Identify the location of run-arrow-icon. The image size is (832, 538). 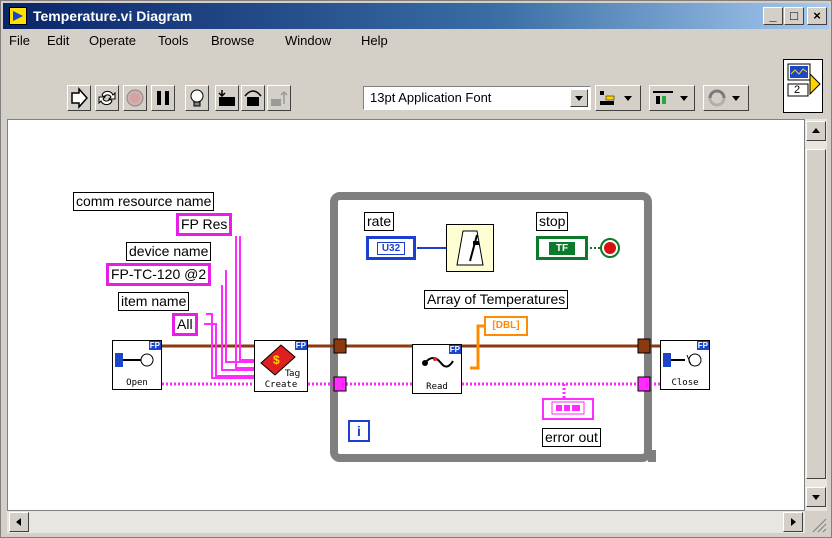
(80, 98).